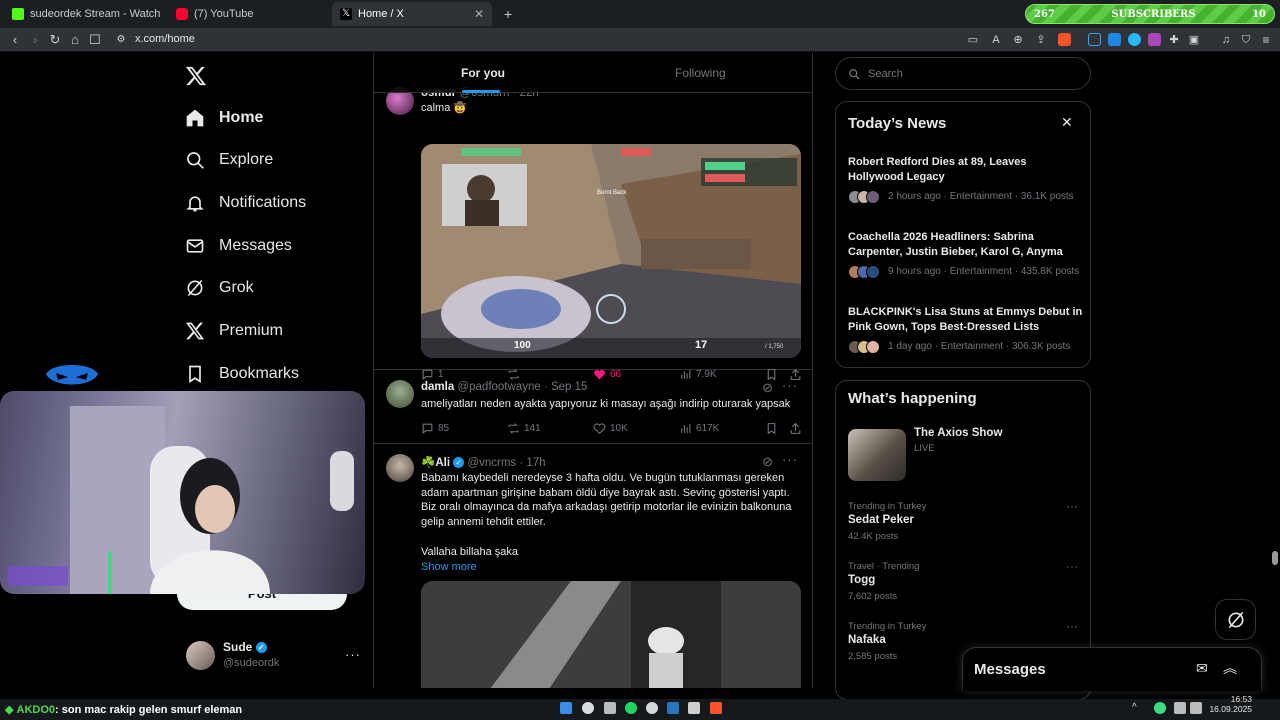 The height and width of the screenshot is (720, 1280). I want to click on share-tweet-button, so click(795, 428).